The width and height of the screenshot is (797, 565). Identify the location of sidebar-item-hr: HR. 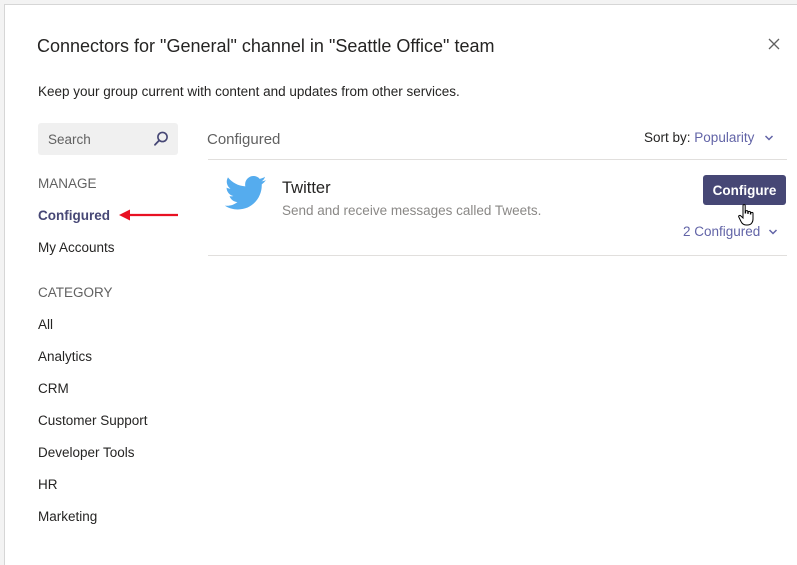
(48, 484).